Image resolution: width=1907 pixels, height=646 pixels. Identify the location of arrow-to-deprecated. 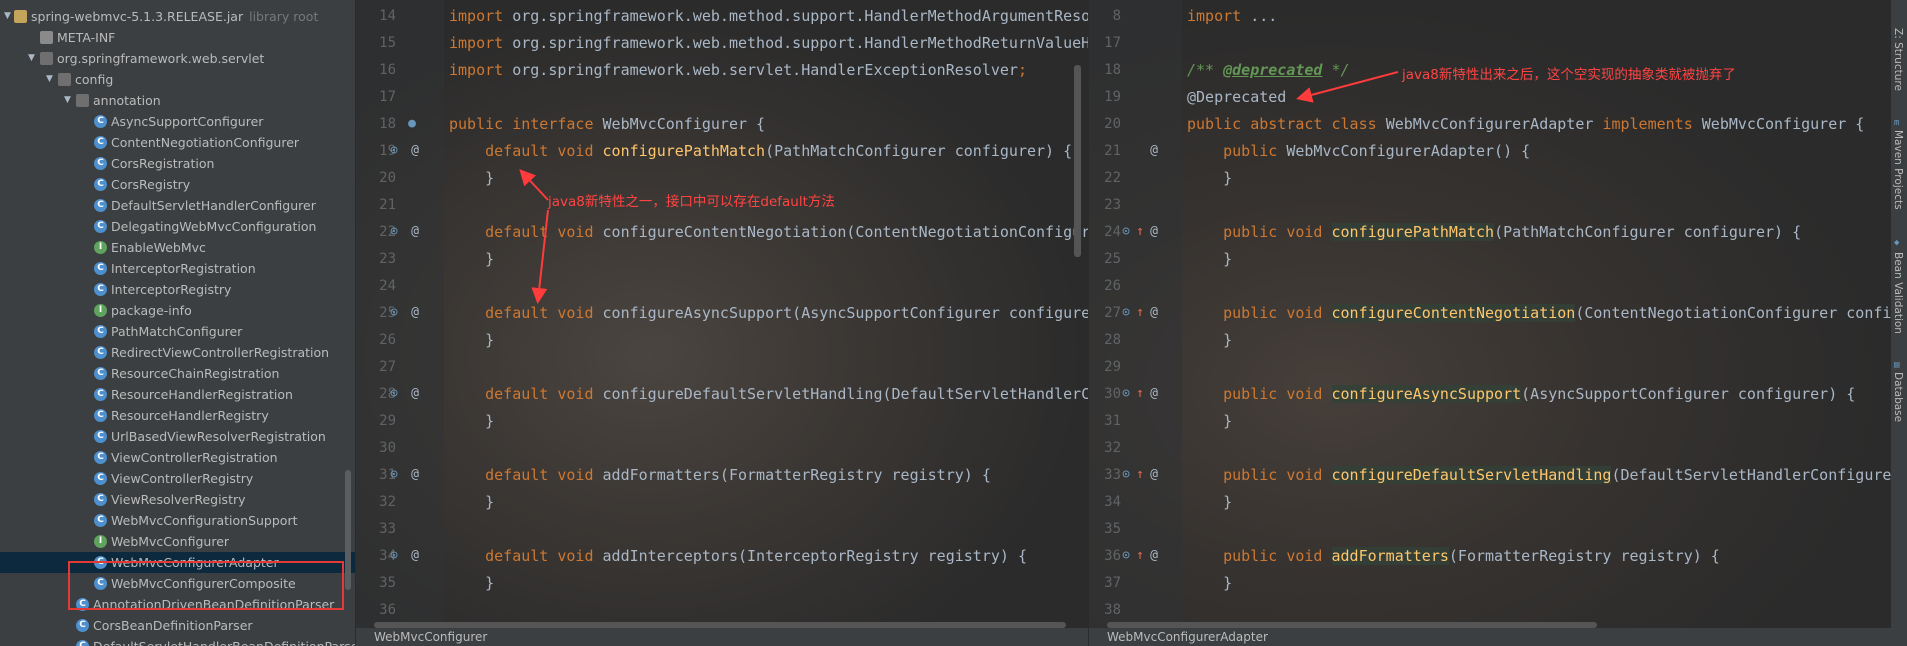
(1347, 87).